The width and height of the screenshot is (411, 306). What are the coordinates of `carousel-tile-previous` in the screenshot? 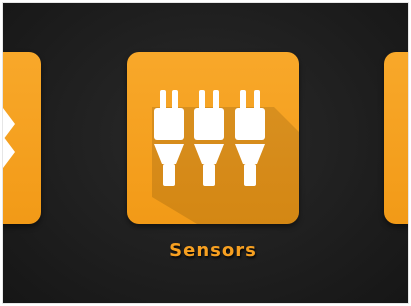 It's located at (22, 138).